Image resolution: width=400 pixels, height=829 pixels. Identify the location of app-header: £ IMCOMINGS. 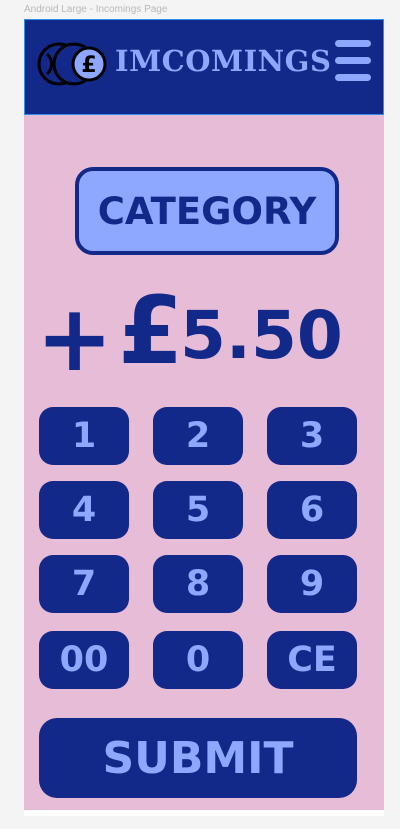
(204, 67).